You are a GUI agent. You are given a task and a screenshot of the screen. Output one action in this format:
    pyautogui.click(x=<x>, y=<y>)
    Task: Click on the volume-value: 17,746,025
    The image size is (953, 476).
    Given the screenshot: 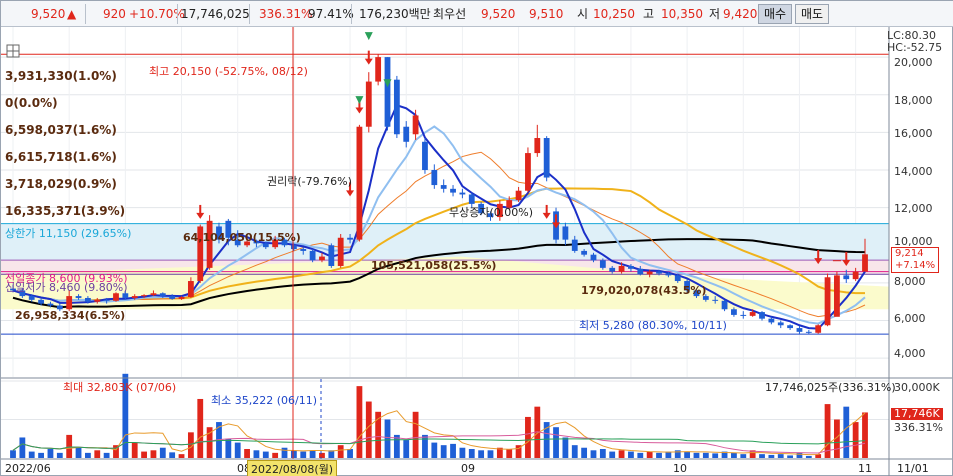 What is the action you would take?
    pyautogui.click(x=215, y=14)
    